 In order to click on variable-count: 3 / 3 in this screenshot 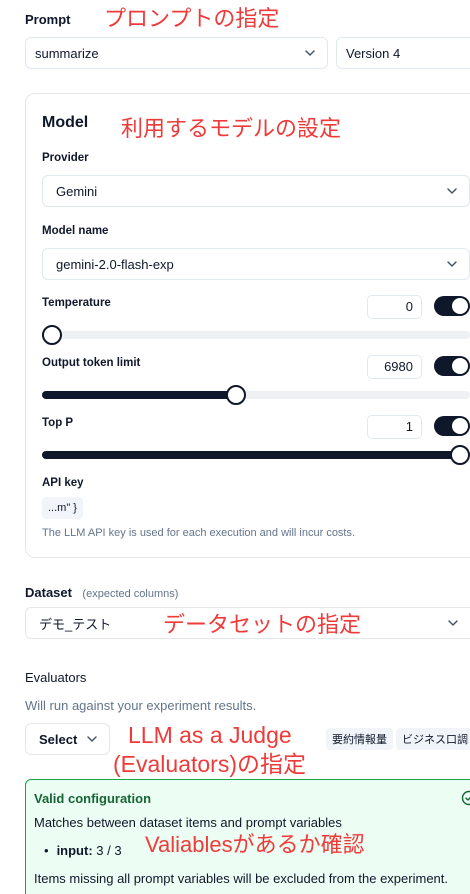, I will do `click(109, 850)`.